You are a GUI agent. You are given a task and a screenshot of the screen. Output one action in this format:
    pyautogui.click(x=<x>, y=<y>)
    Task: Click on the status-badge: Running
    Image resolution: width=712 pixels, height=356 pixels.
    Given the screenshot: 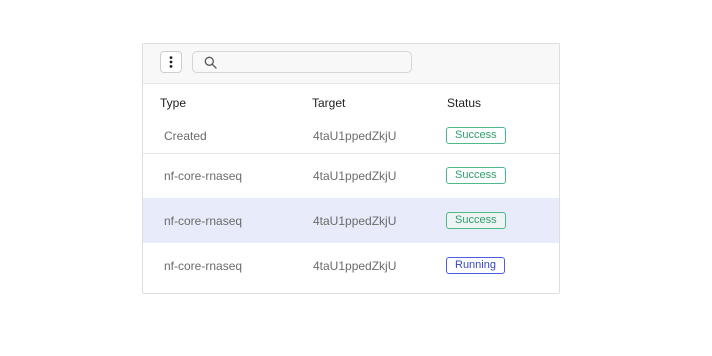 What is the action you would take?
    pyautogui.click(x=475, y=265)
    